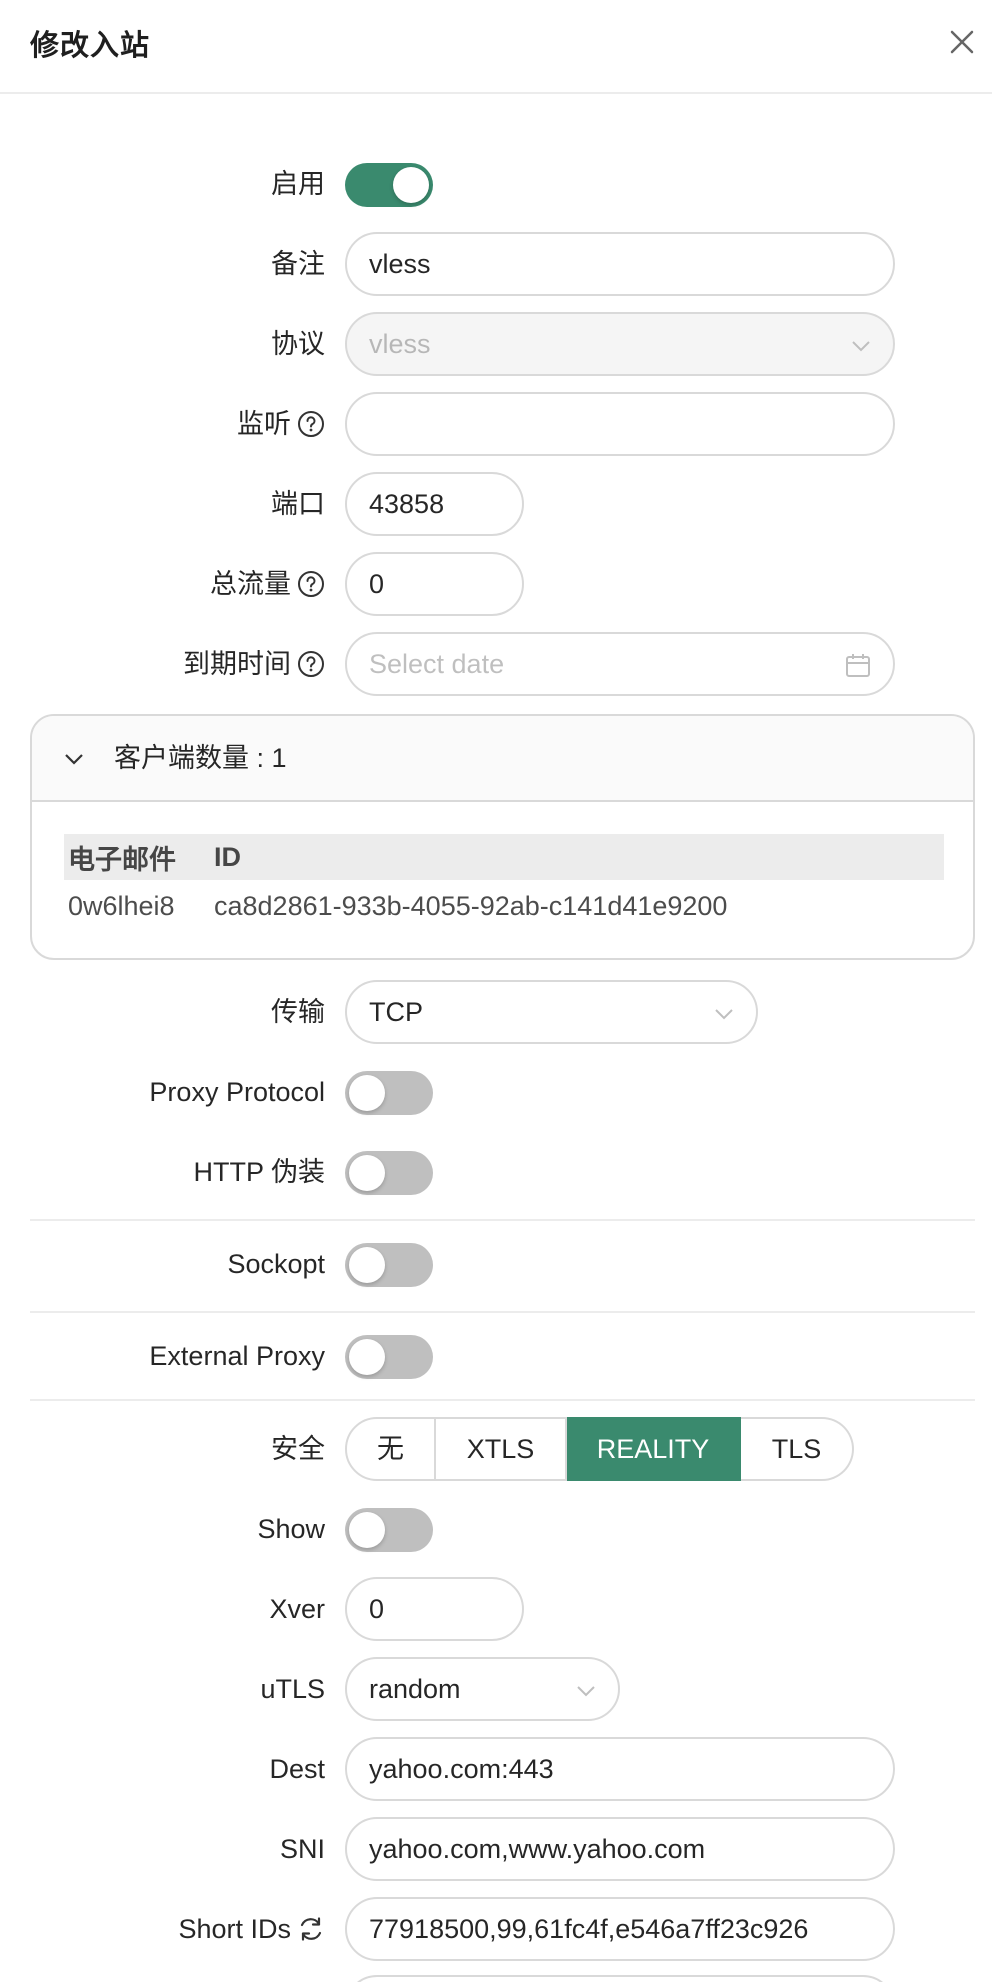  Describe the element at coordinates (496, 184) in the screenshot. I see `enable-row: 启用` at that location.